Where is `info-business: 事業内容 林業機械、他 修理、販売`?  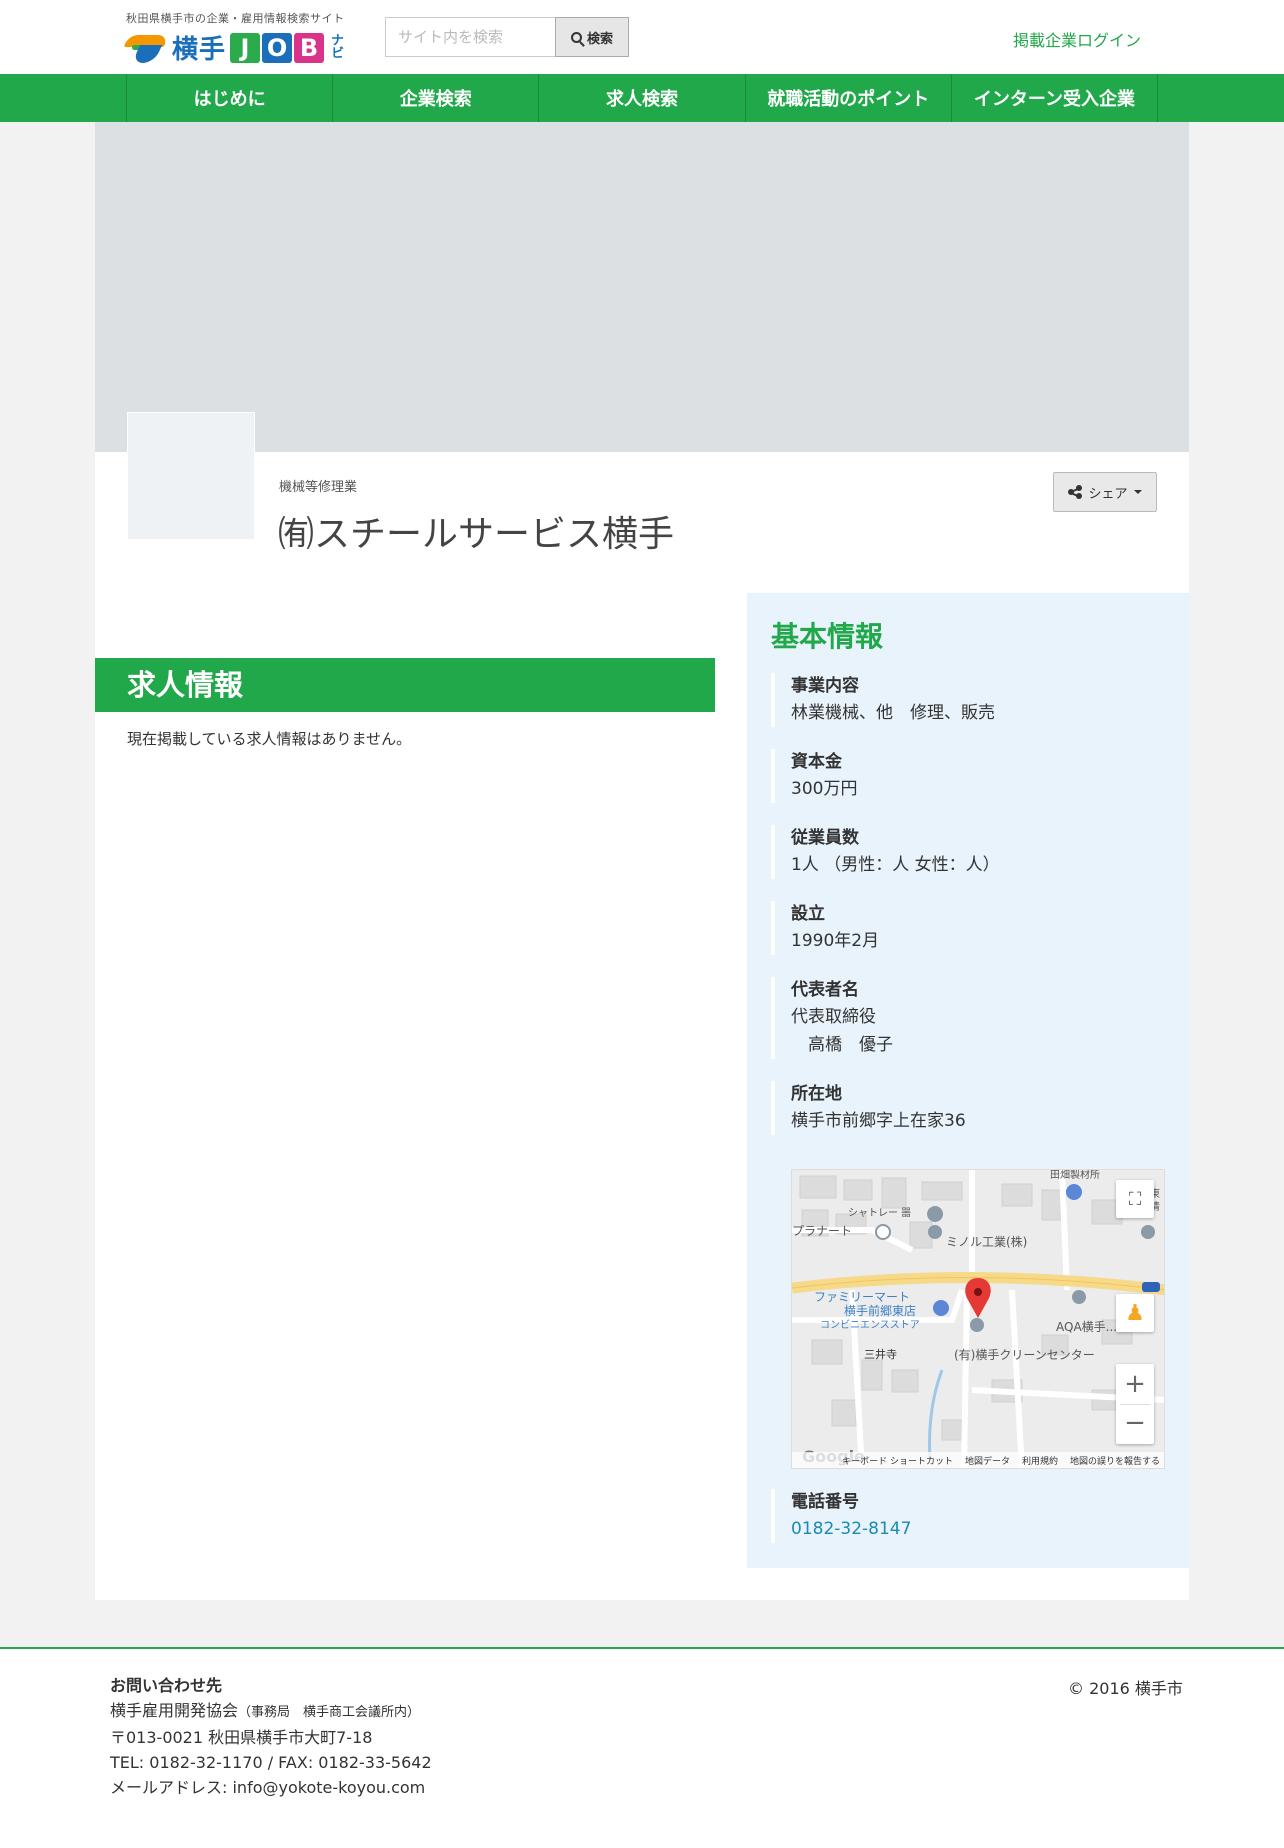
info-business: 事業内容 林業機械、他 修理、販売 is located at coordinates (969, 700).